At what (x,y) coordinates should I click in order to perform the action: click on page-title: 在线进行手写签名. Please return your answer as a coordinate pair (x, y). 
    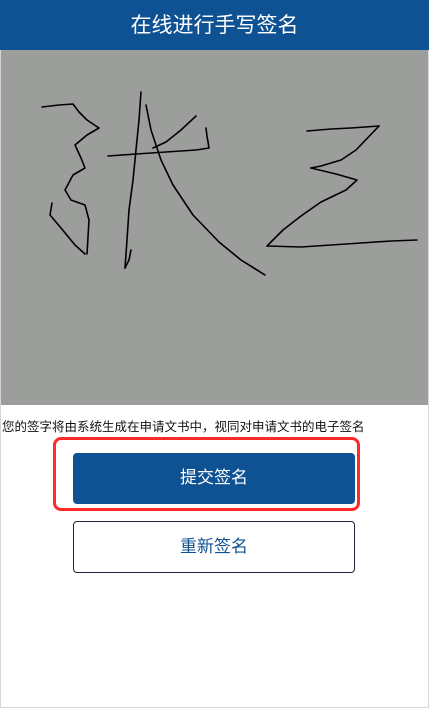
    Looking at the image, I should click on (214, 25).